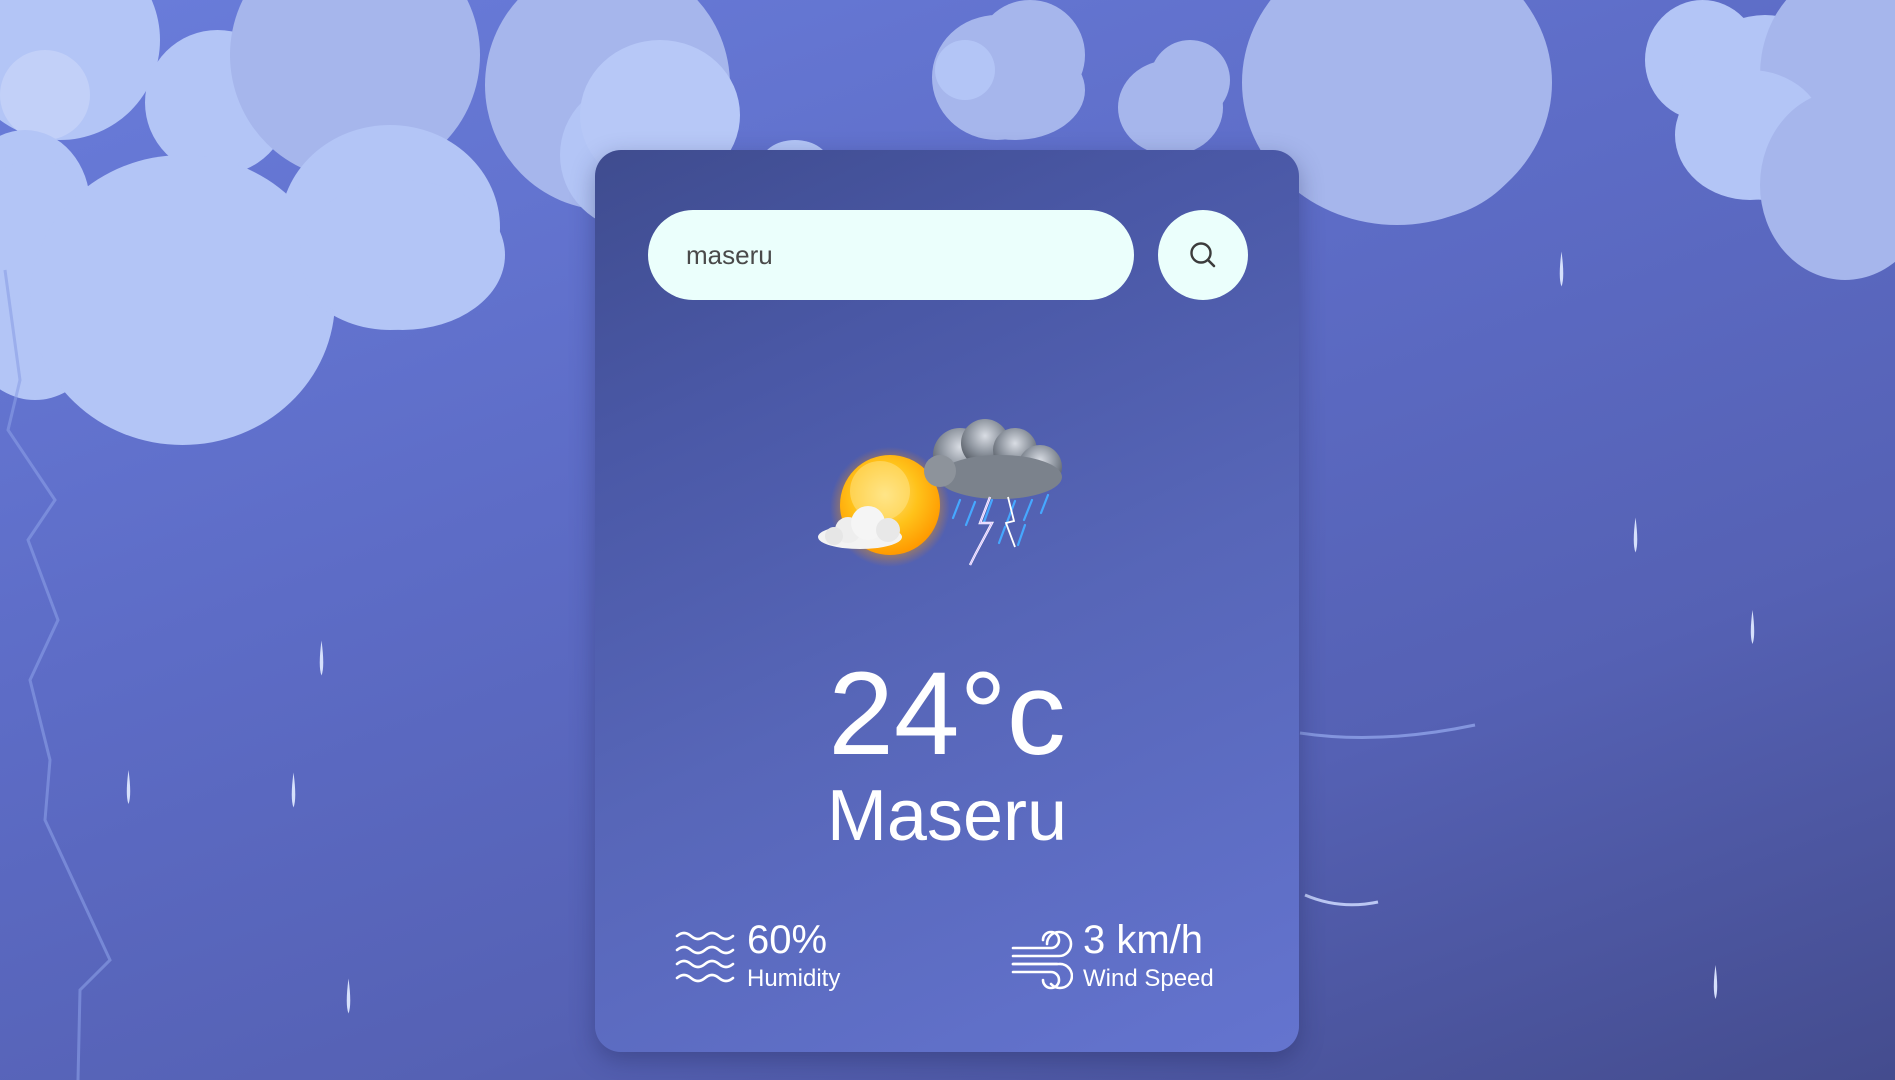 The image size is (1895, 1080). What do you see at coordinates (1143, 940) in the screenshot?
I see `wind-speed-value: 3 km/h` at bounding box center [1143, 940].